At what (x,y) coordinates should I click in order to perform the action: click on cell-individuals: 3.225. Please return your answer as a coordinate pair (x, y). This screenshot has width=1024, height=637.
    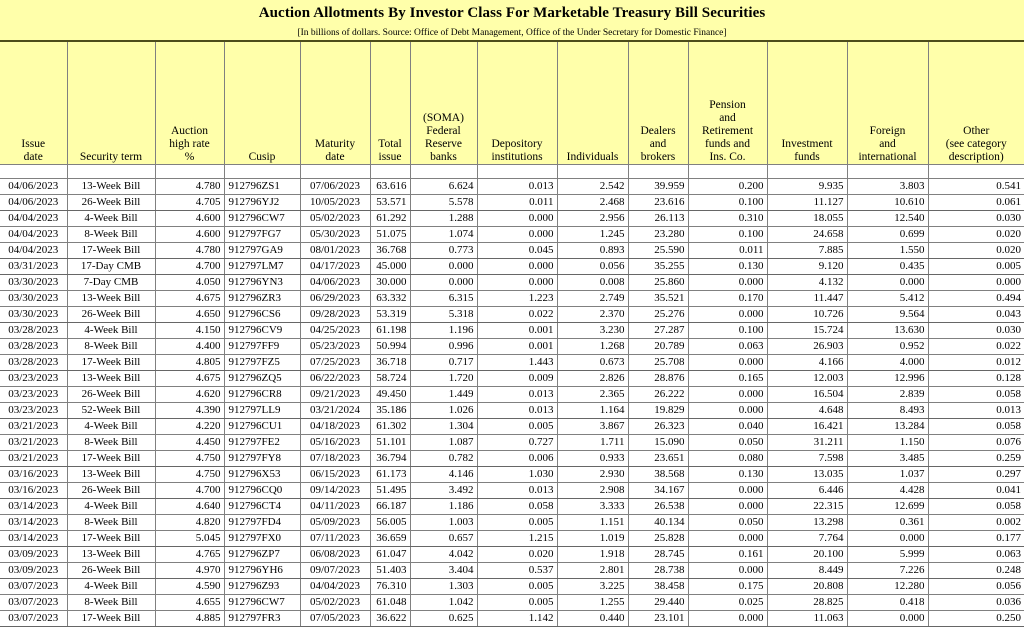
    Looking at the image, I should click on (593, 586).